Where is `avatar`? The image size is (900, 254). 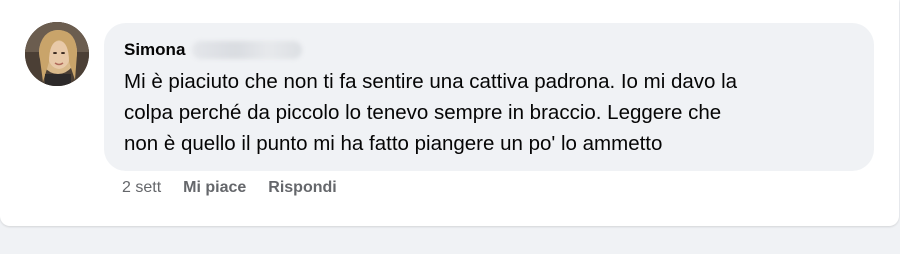
avatar is located at coordinates (57, 54).